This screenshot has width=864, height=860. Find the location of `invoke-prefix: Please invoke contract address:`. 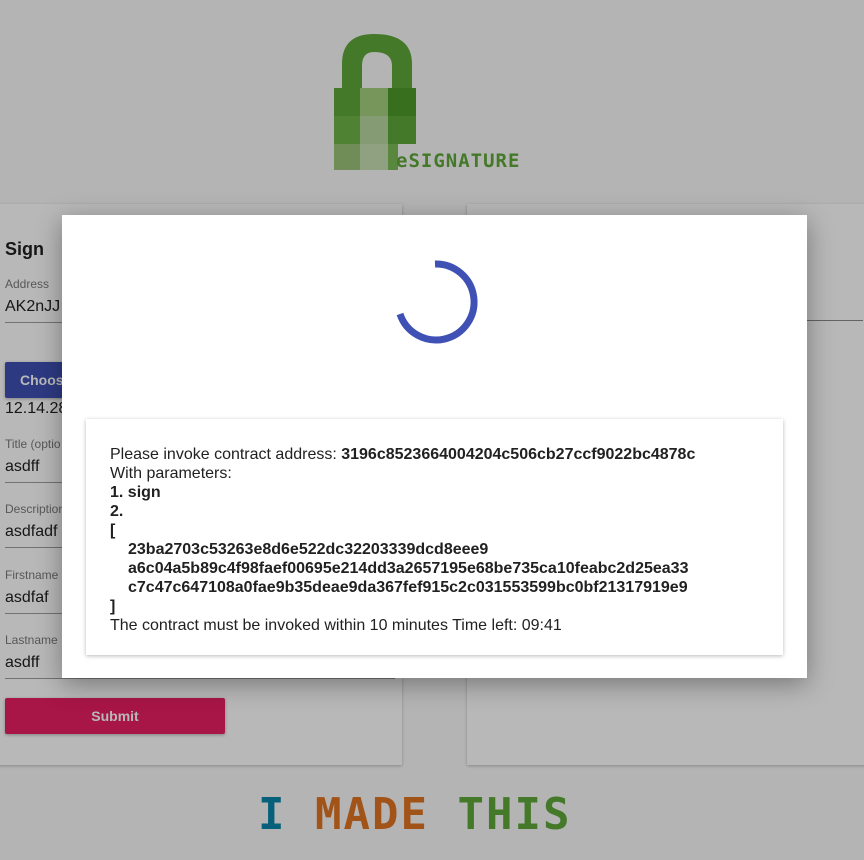

invoke-prefix: Please invoke contract address: is located at coordinates (226, 454).